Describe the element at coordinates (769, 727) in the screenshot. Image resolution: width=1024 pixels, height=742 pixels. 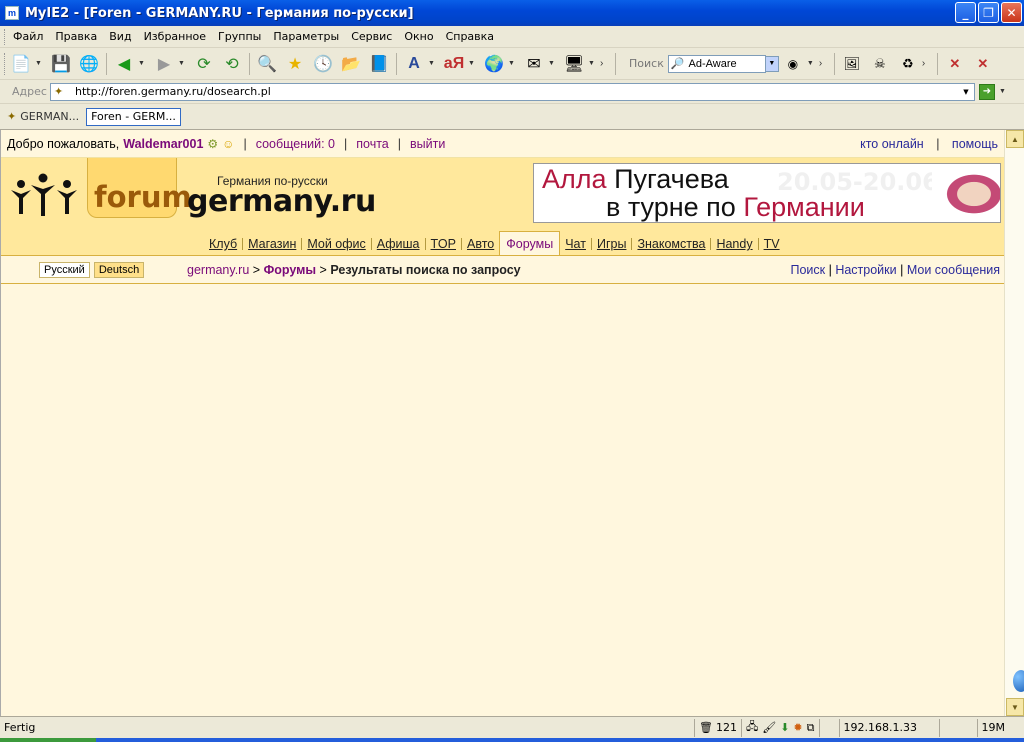
I see `brush-icon: 🖌` at that location.